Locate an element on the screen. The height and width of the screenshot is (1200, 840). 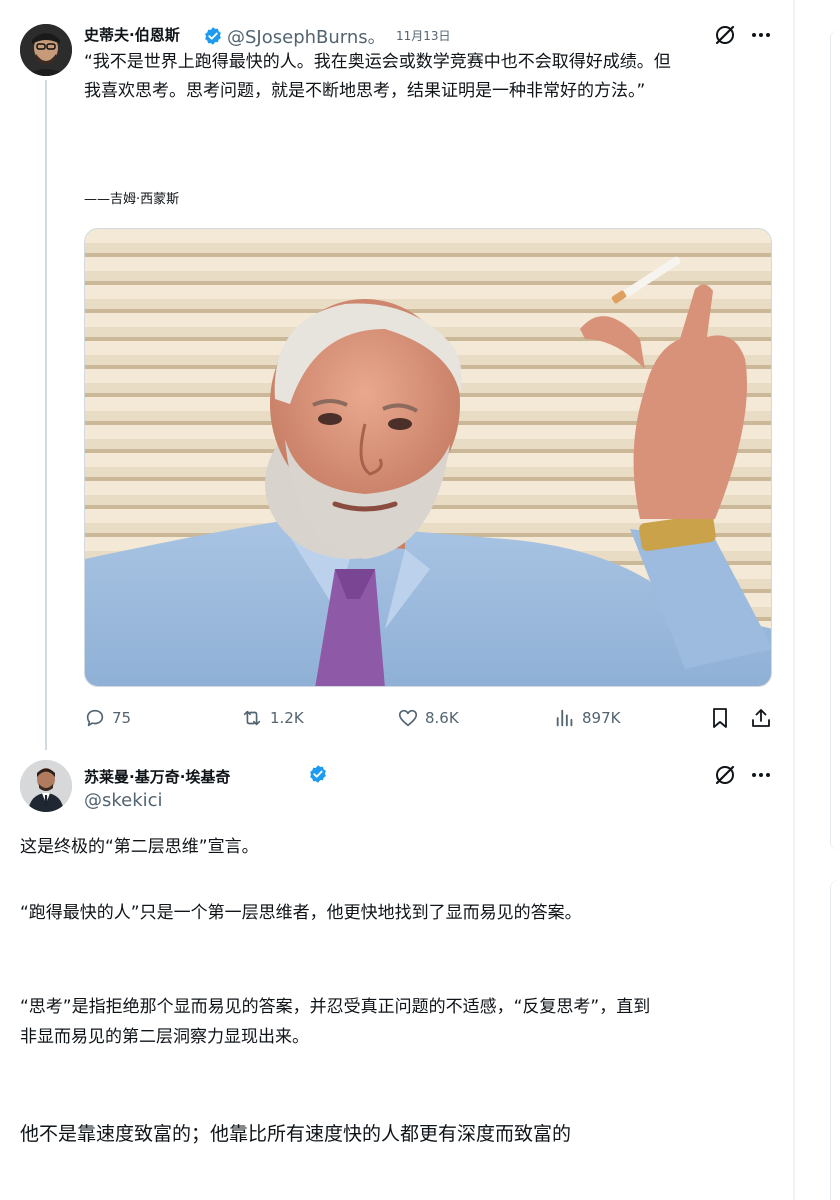
like-button: 8.6K is located at coordinates (428, 718).